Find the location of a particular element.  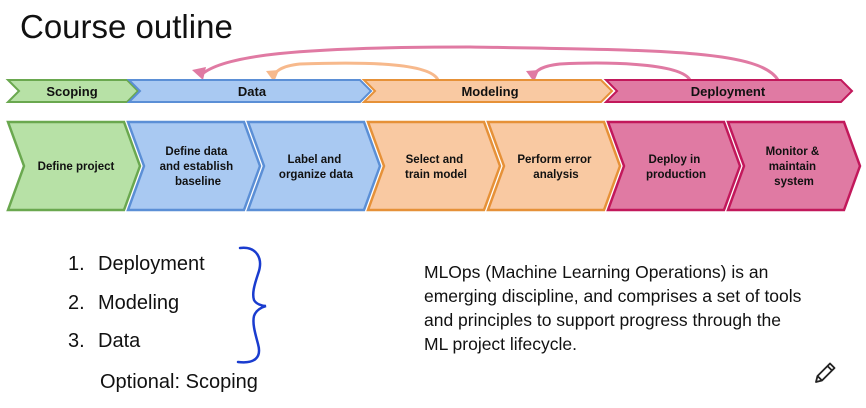

step-select-train-model: Select and train model is located at coordinates (434, 166).